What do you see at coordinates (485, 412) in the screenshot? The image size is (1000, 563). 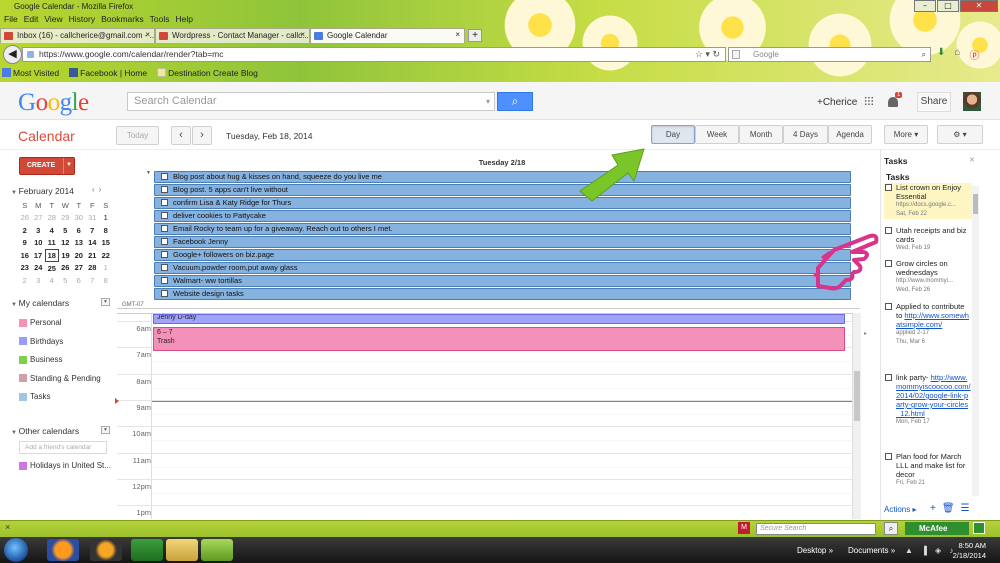 I see `hour-row: 9am` at bounding box center [485, 412].